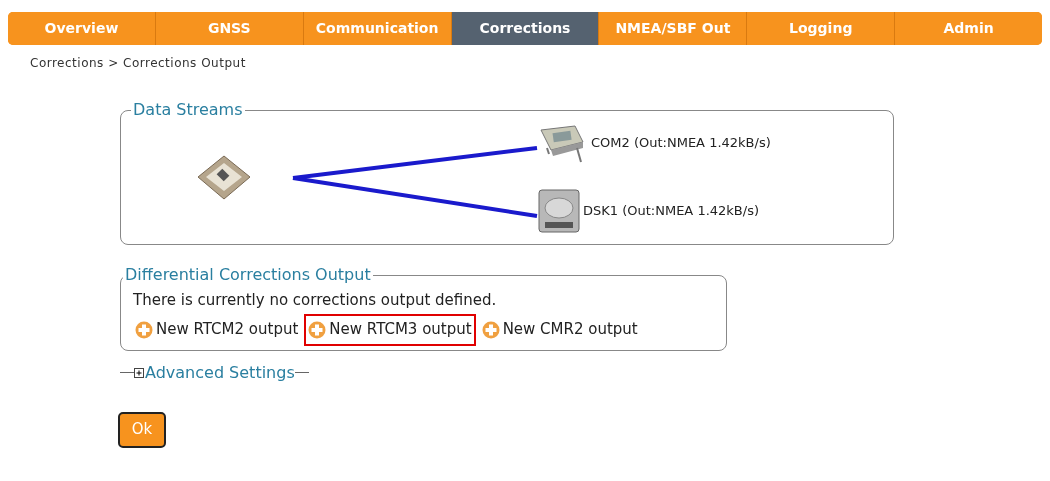 The width and height of the screenshot is (1050, 481). I want to click on advanced-settings-toggle: Advanced Settings, so click(214, 372).